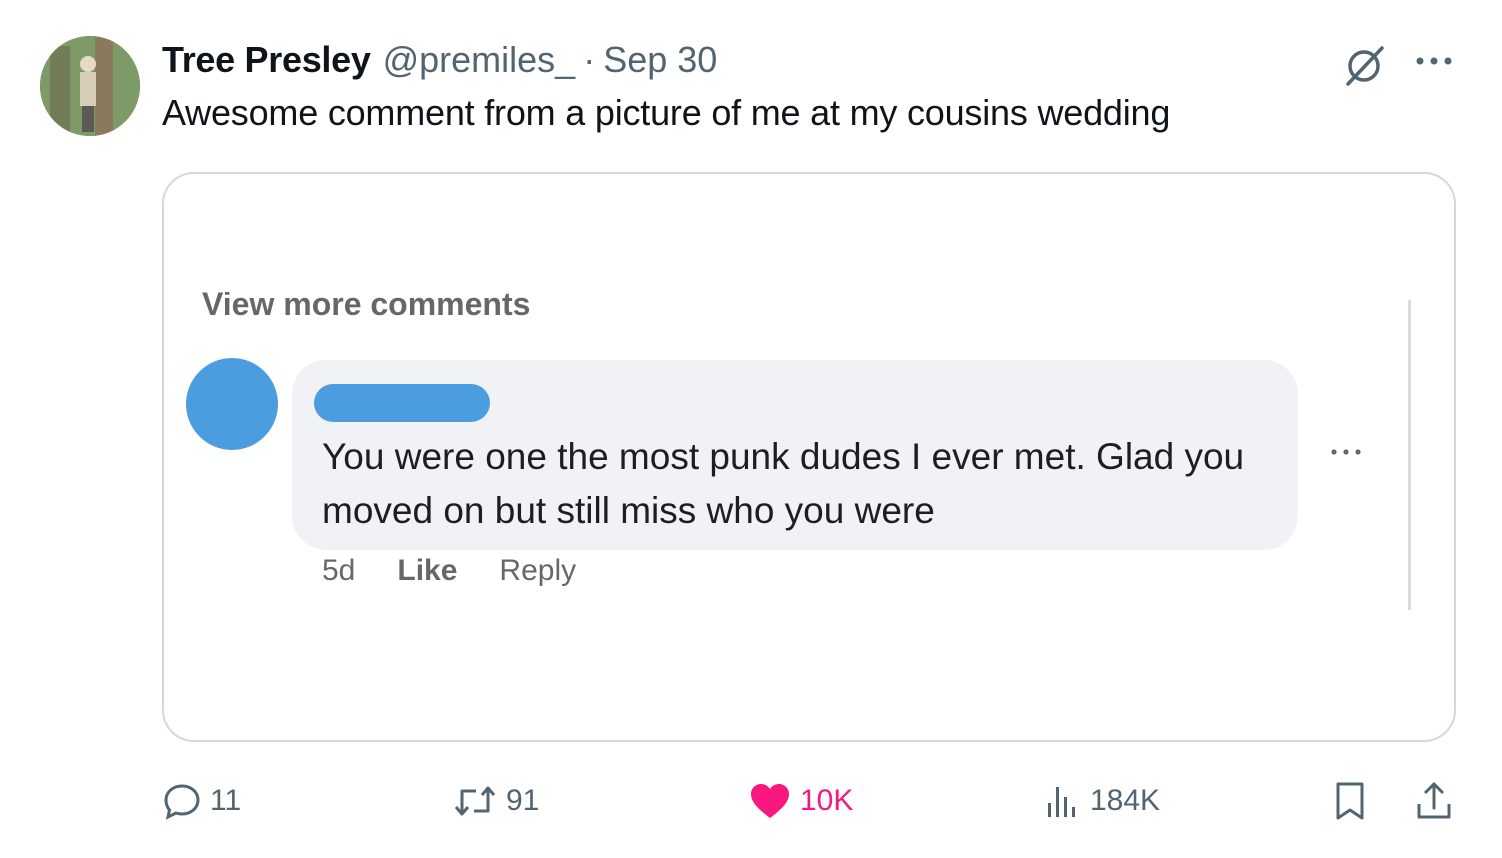 The height and width of the screenshot is (858, 1502). I want to click on bookmark-button, so click(1354, 801).